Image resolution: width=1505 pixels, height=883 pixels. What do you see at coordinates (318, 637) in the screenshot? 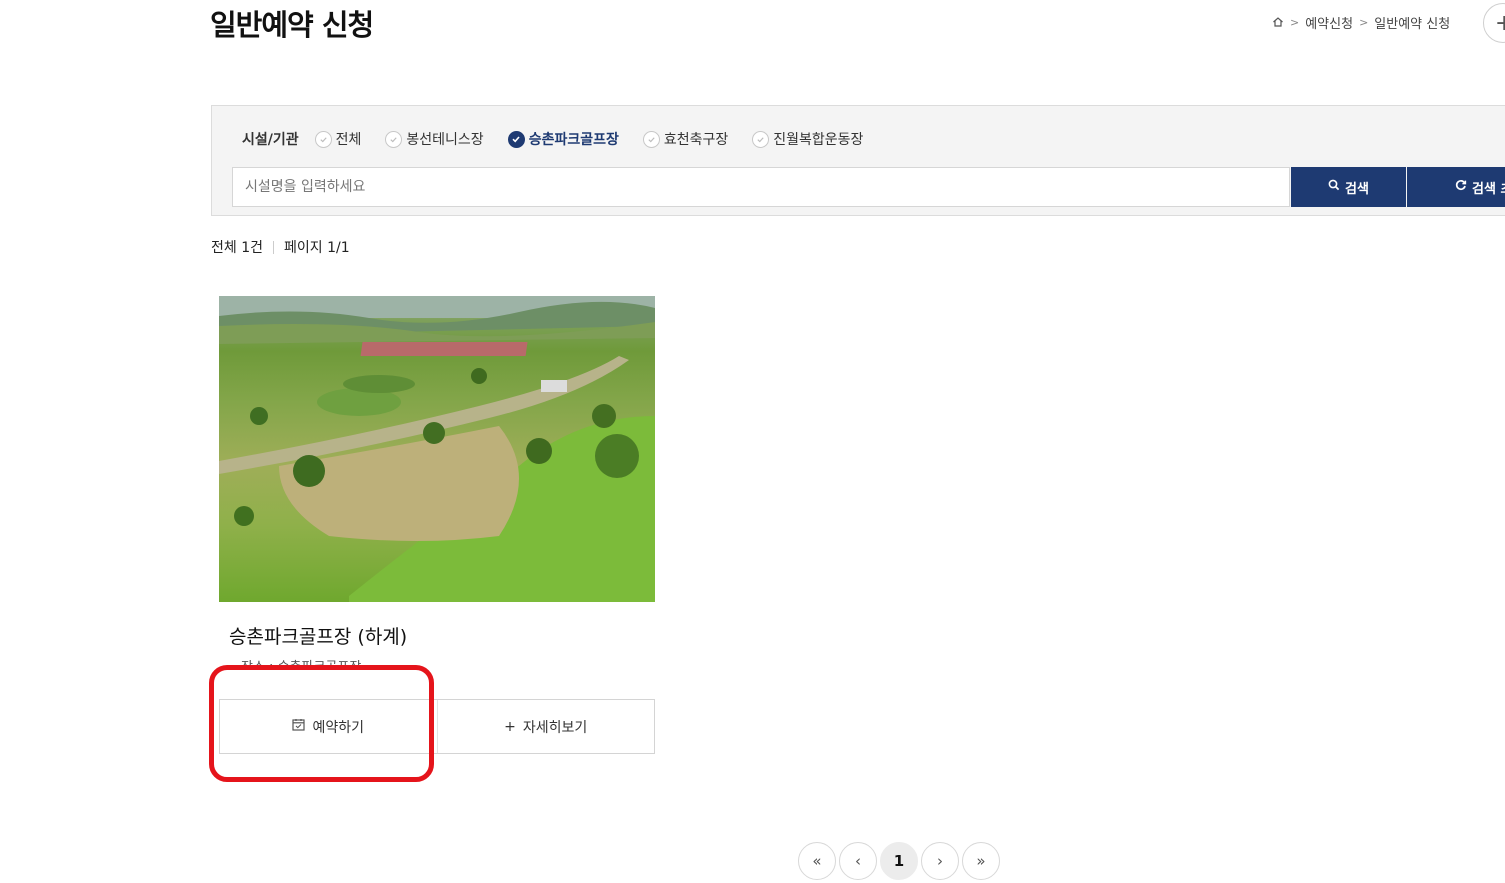
I see `card-title: 승촌파크골프장 (하계)` at bounding box center [318, 637].